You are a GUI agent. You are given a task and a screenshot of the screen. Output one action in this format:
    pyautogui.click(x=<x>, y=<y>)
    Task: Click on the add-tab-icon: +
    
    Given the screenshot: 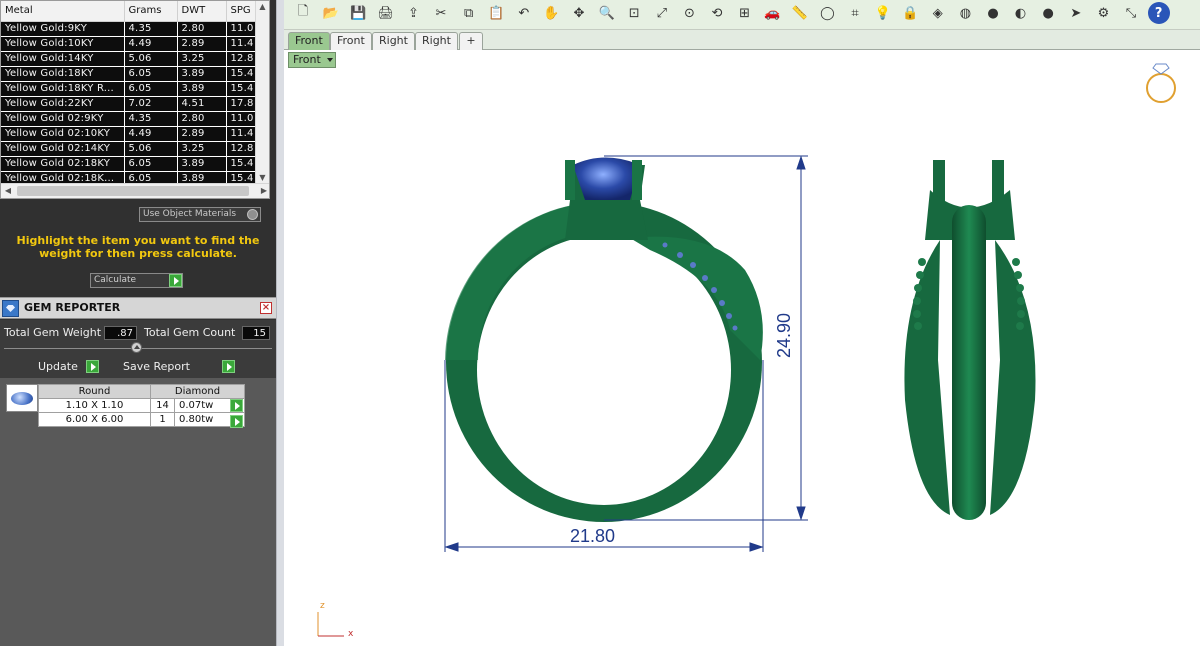 What is the action you would take?
    pyautogui.click(x=471, y=41)
    